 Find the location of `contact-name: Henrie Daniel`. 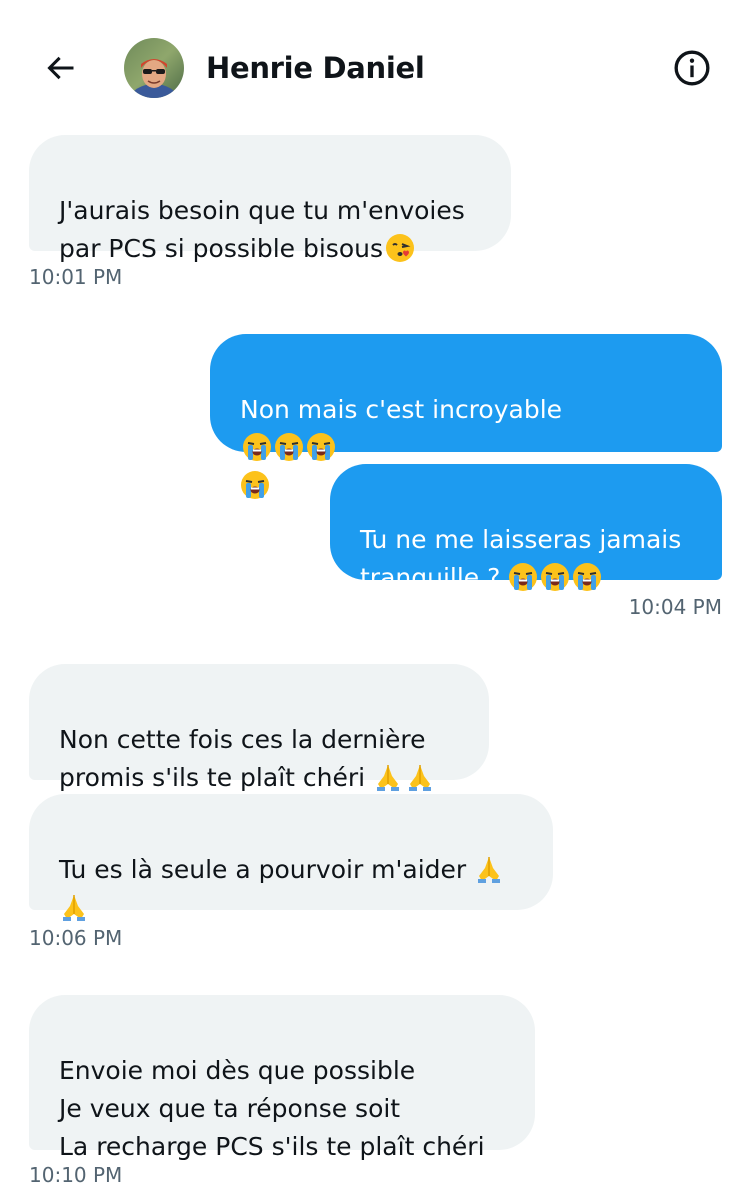

contact-name: Henrie Daniel is located at coordinates (315, 68).